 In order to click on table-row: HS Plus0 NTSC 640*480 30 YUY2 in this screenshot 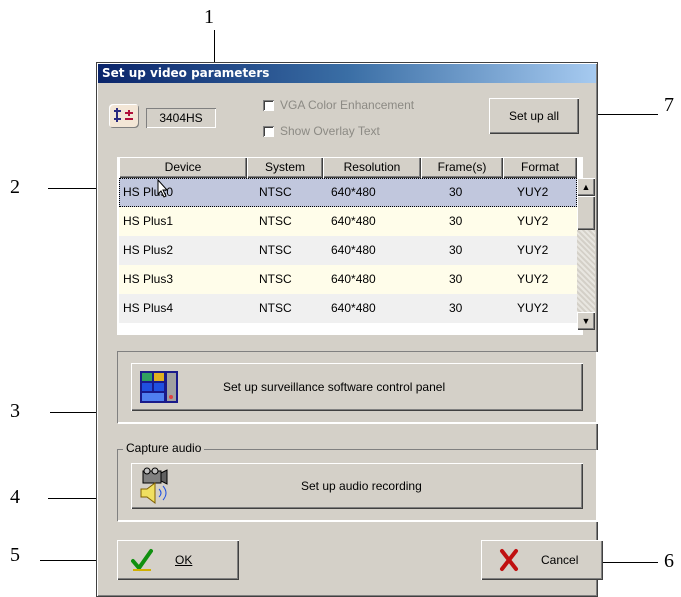, I will do `click(348, 192)`.